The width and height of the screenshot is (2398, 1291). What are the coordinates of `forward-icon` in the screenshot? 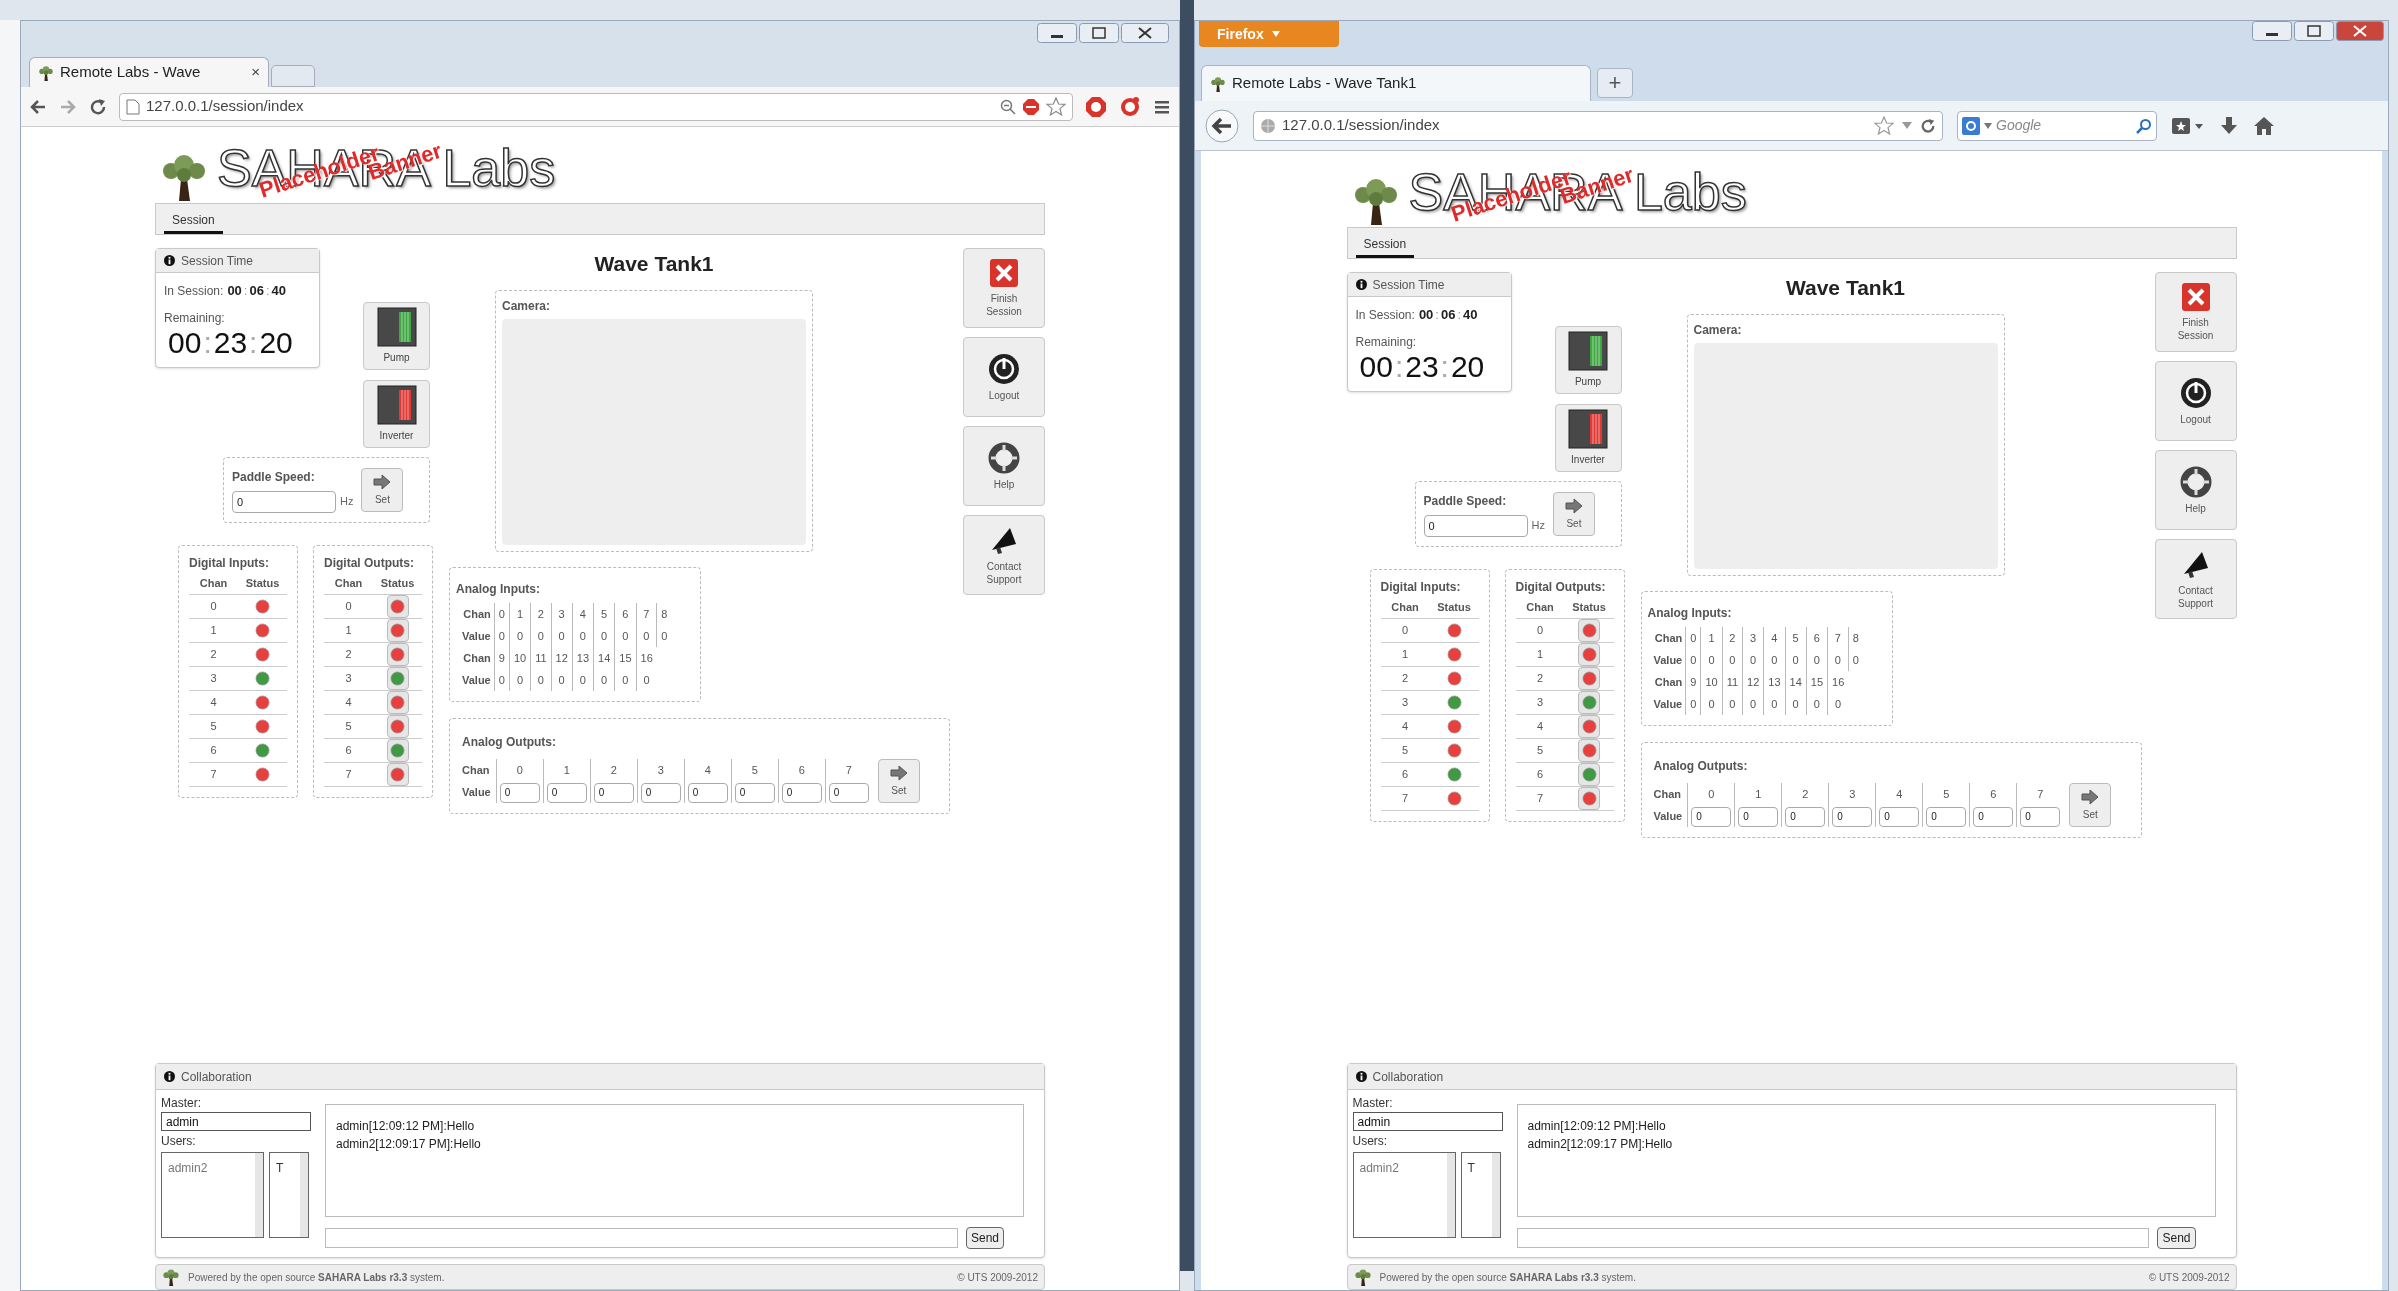 It's located at (68, 106).